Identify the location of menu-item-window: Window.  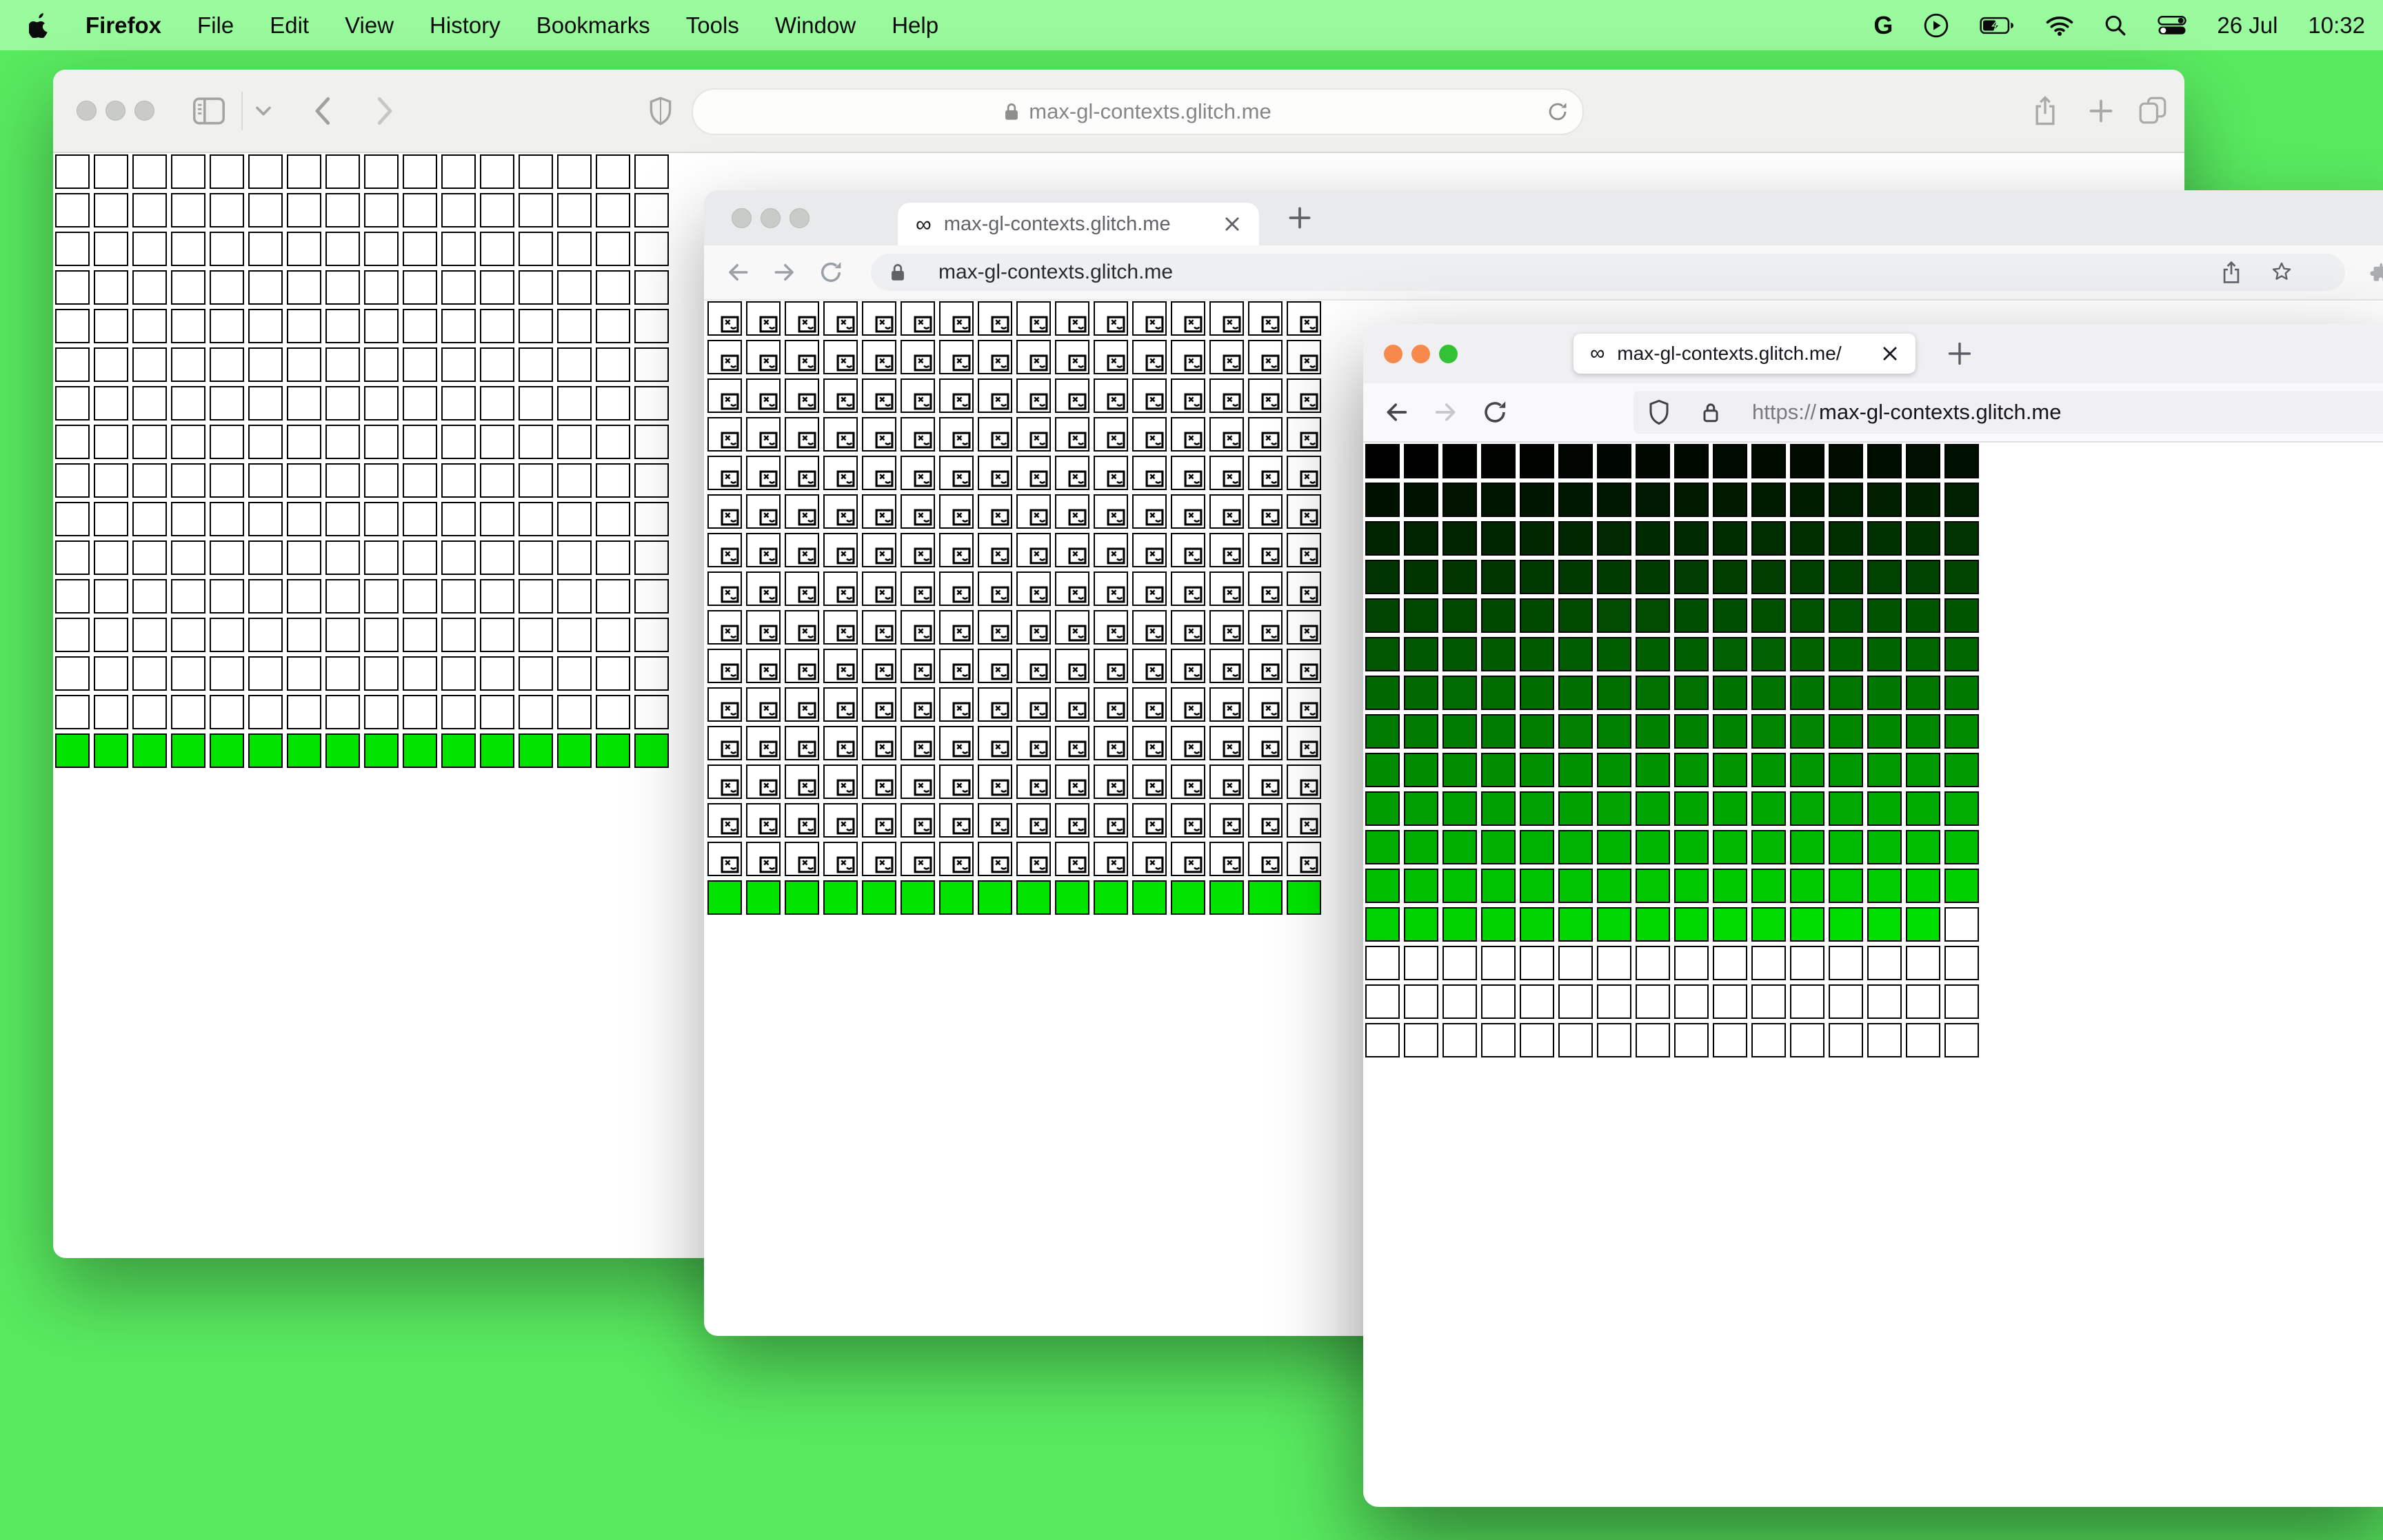
(815, 26).